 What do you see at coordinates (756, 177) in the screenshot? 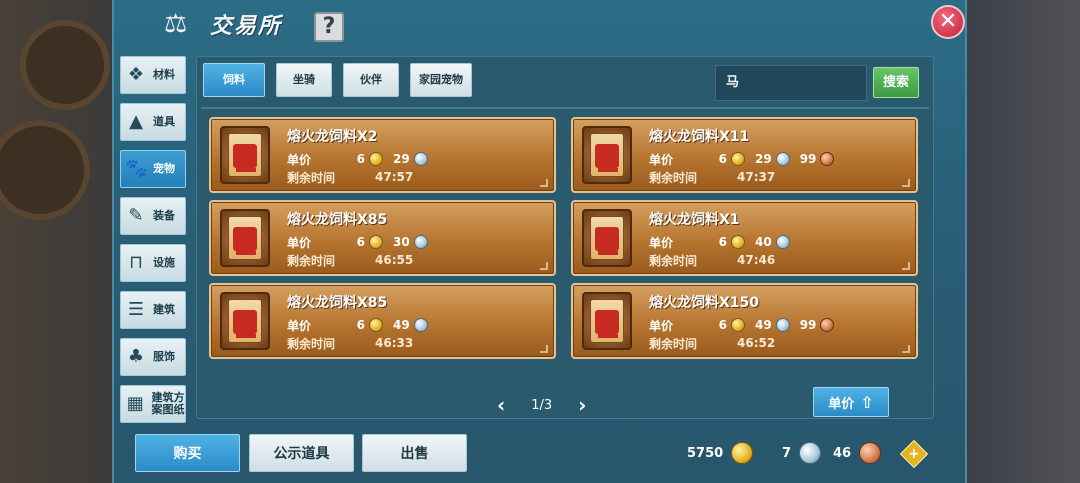
I see `remaining-time: 47:37` at bounding box center [756, 177].